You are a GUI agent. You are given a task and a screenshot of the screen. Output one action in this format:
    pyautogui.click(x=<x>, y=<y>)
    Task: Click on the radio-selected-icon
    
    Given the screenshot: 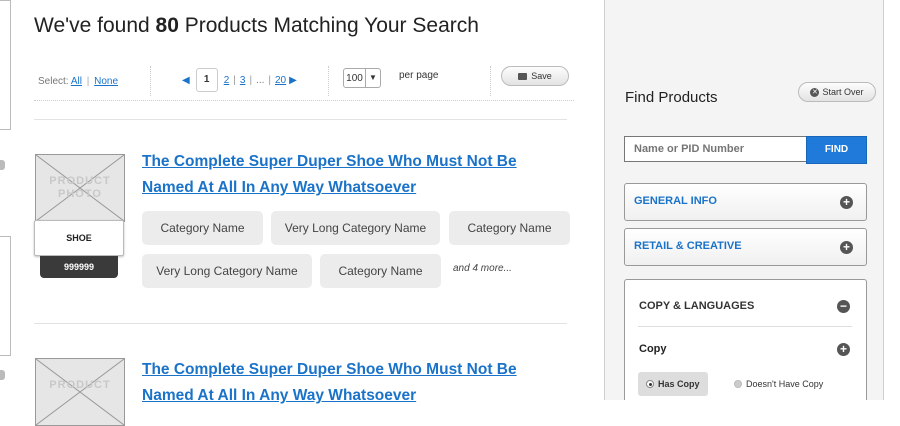 What is the action you would take?
    pyautogui.click(x=650, y=384)
    